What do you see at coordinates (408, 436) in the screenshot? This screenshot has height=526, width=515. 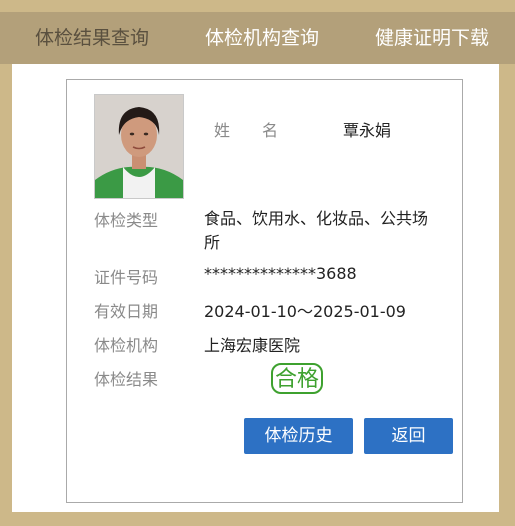 I see `back-button: 返回` at bounding box center [408, 436].